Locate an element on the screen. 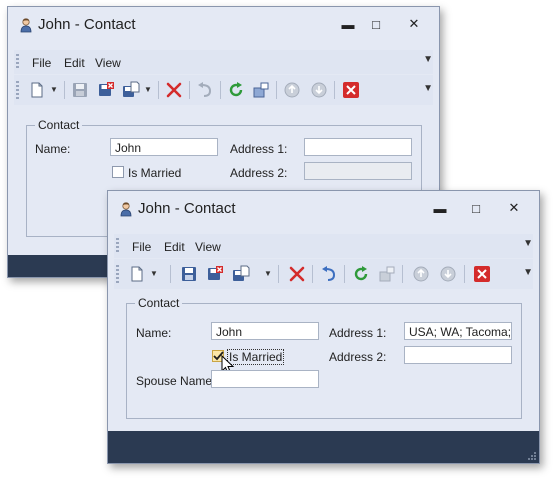  back-title-bar: John - Contact ▬ □ ✕ is located at coordinates (223, 25).